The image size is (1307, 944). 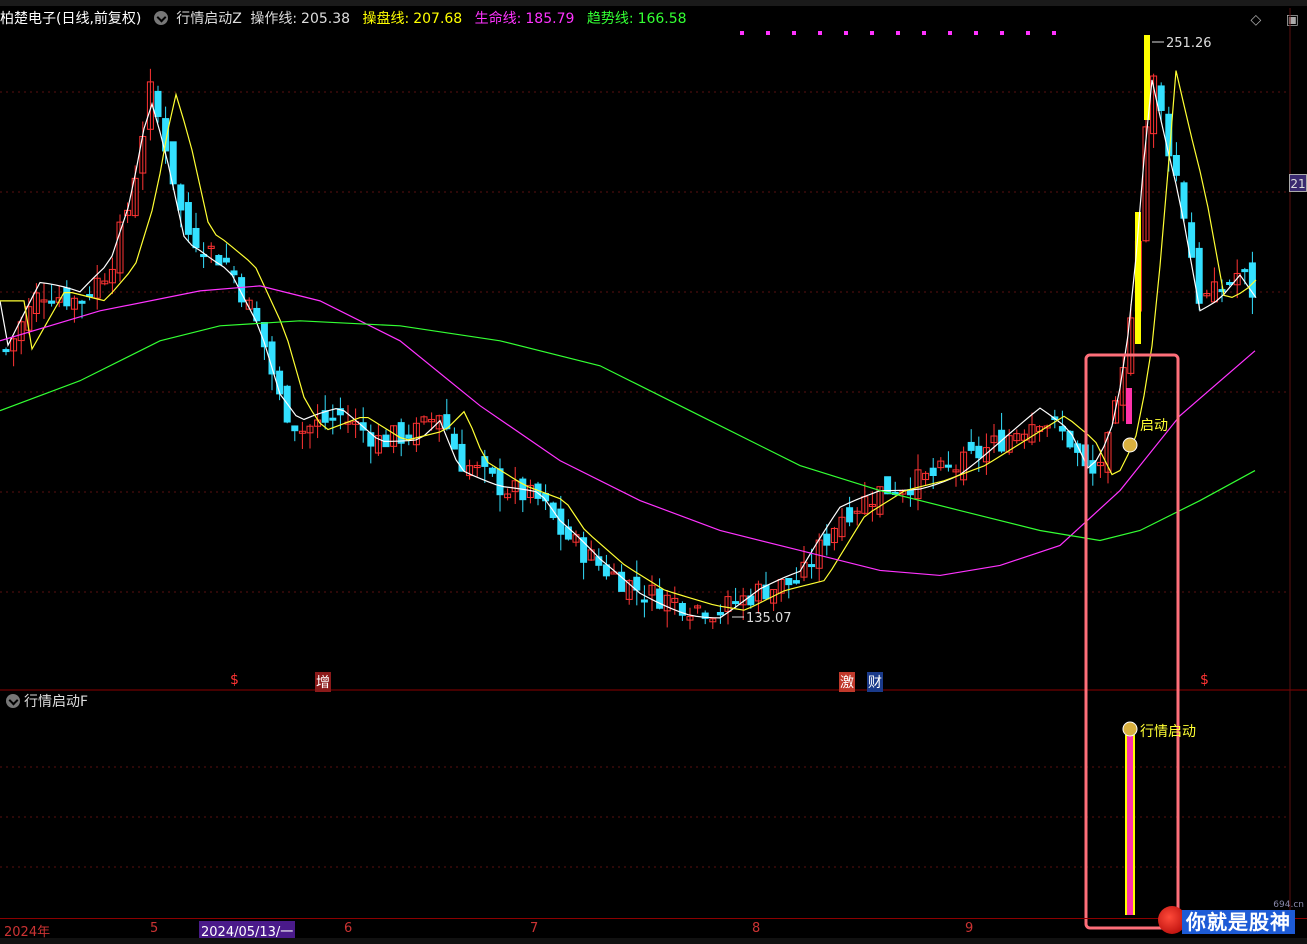 What do you see at coordinates (653, 929) in the screenshot?
I see `x-axis: 2024年 5 2024/05/13/一 6 7 8 9` at bounding box center [653, 929].